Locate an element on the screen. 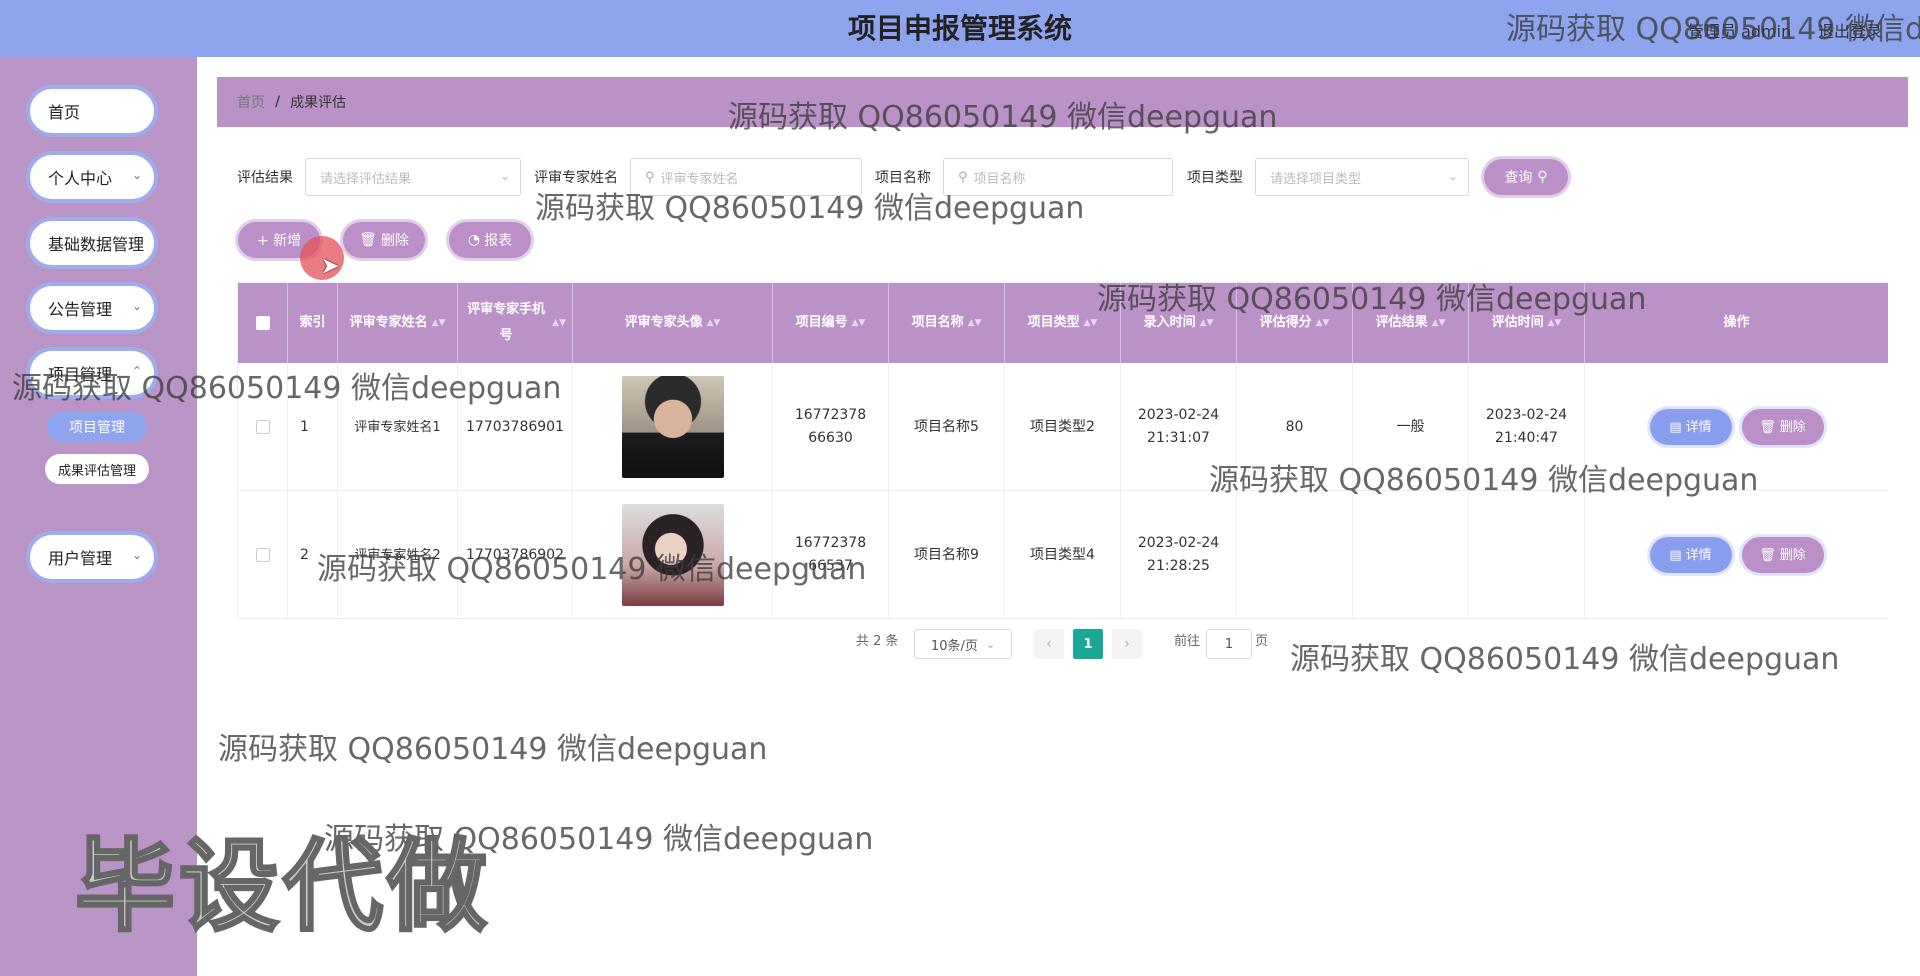 The height and width of the screenshot is (976, 1920). column-header: 评估结果 ▲▼ is located at coordinates (1411, 323).